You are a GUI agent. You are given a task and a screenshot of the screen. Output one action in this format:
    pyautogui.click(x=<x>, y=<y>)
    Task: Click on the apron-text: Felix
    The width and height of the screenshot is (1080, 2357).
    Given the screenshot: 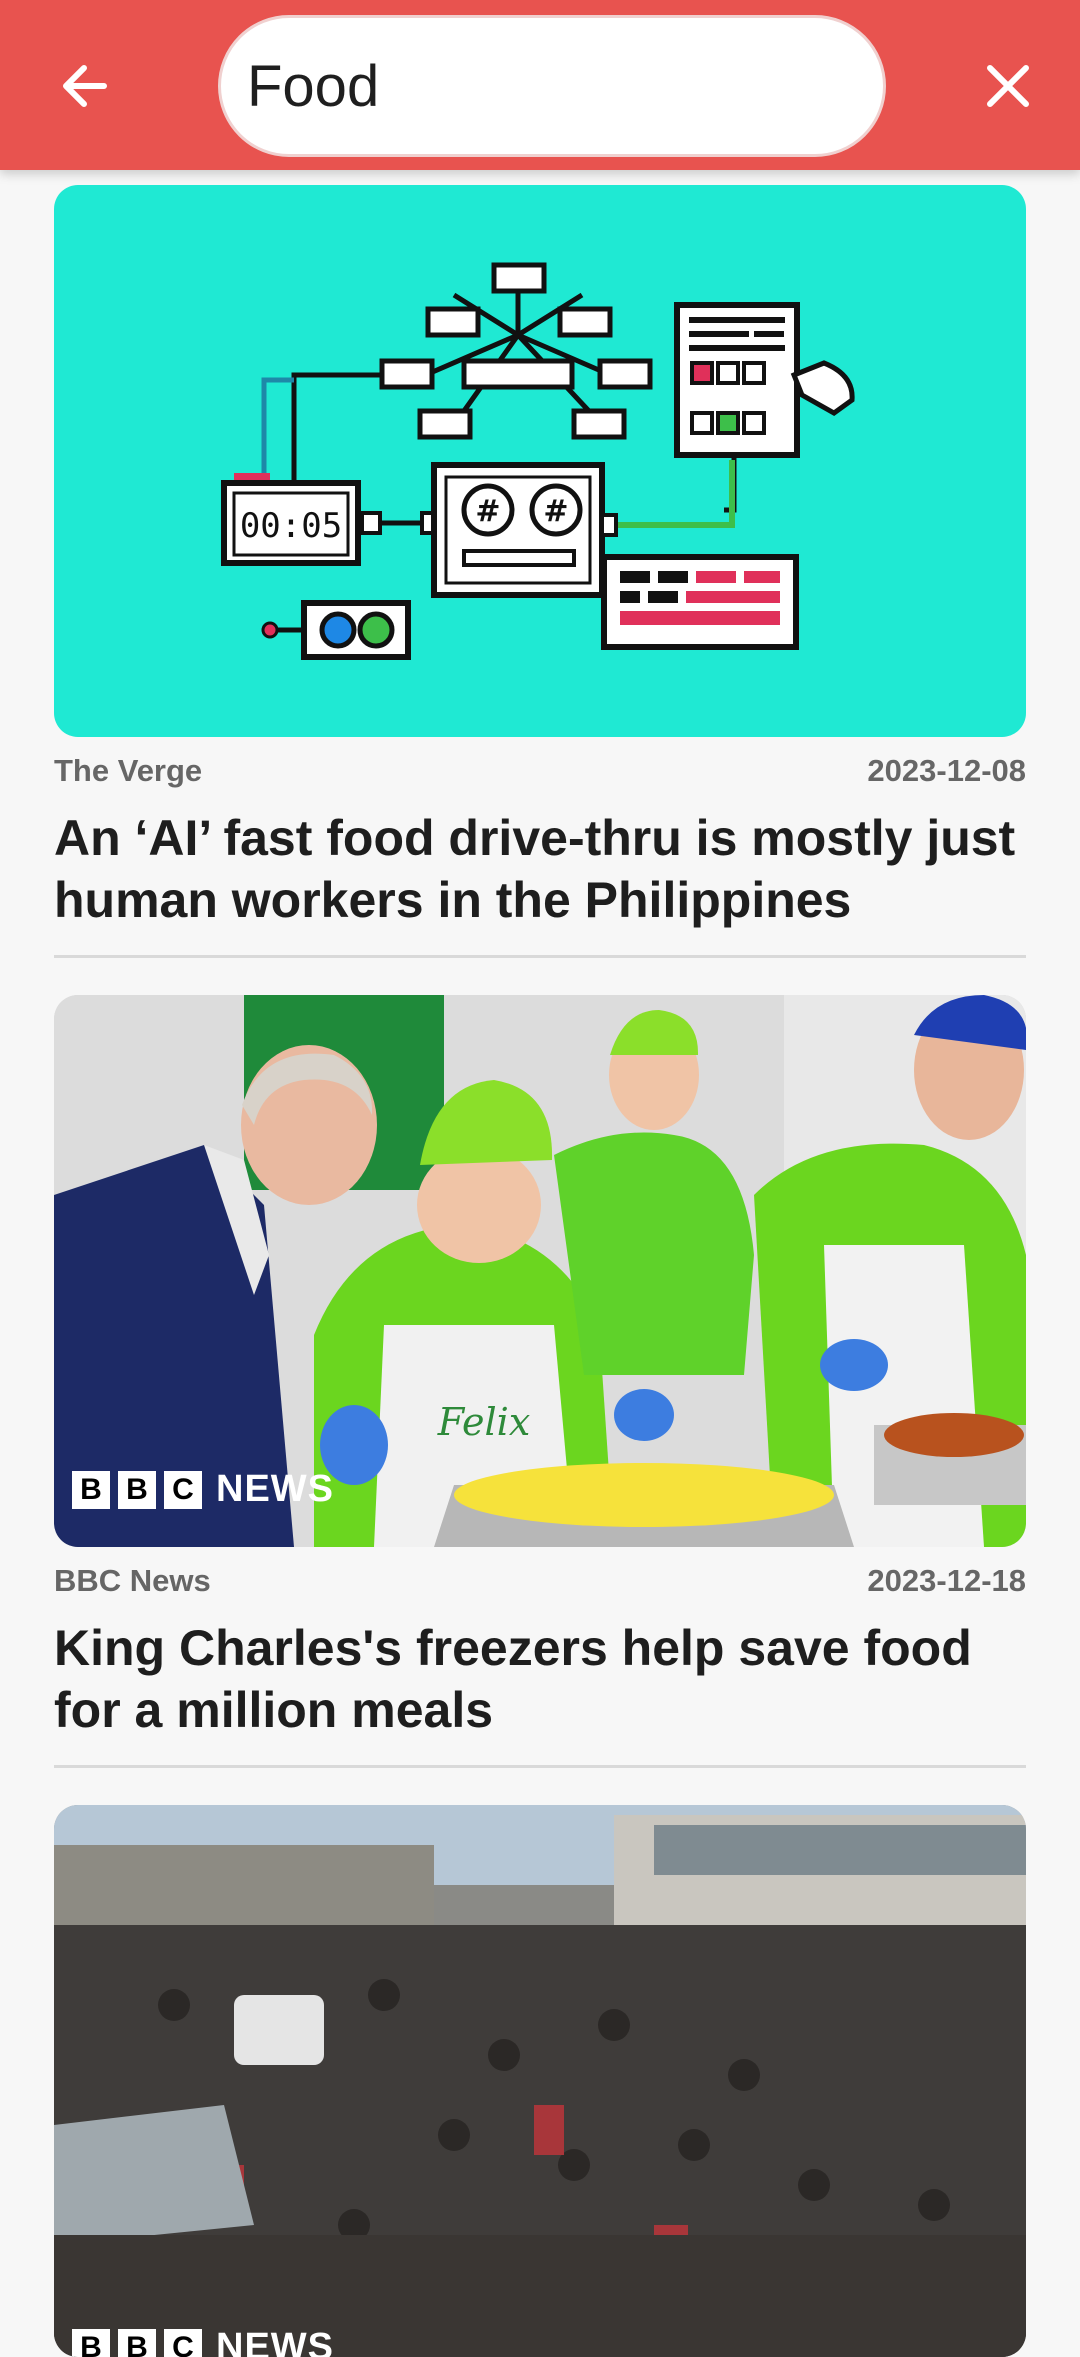 What is the action you would take?
    pyautogui.click(x=484, y=1422)
    